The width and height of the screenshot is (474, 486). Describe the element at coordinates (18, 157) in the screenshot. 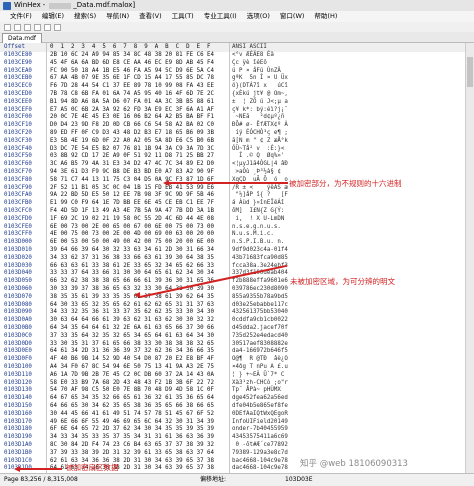

I see `offset-cell: 0103CF50` at that location.